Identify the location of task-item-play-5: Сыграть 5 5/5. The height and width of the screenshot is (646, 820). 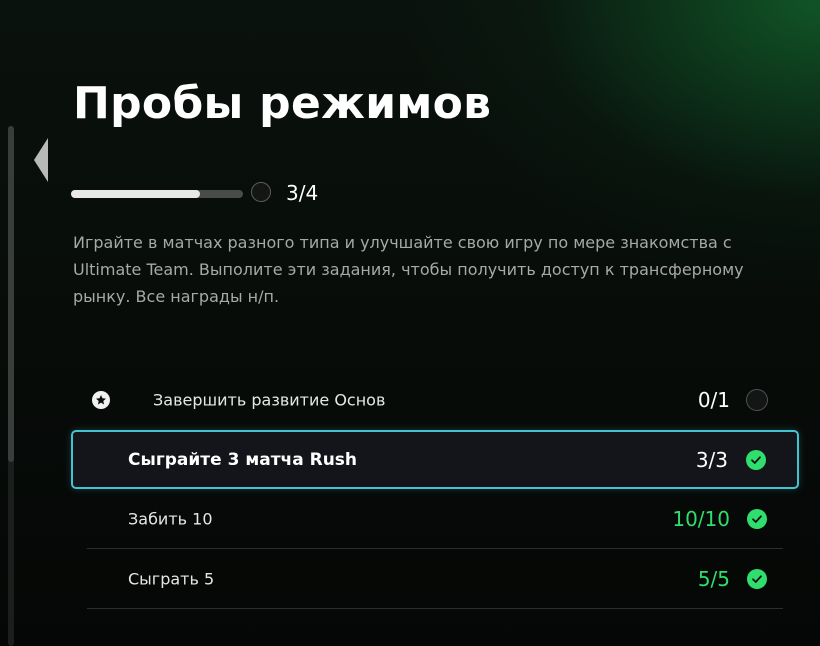
(435, 579).